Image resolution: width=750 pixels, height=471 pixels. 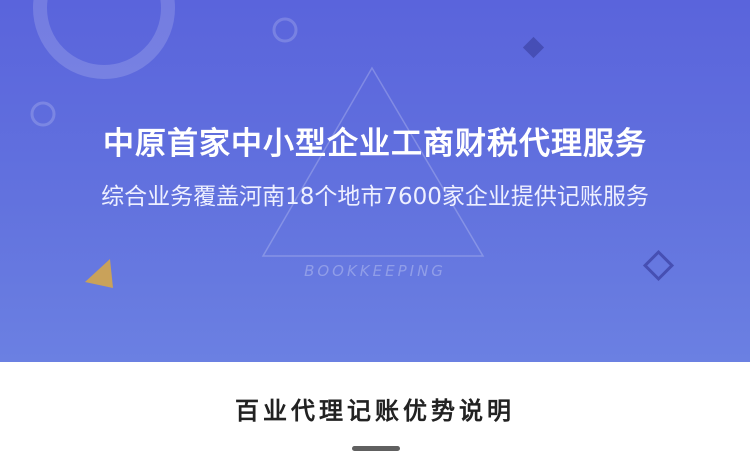 I want to click on diamond-outline-icon, so click(x=658, y=265).